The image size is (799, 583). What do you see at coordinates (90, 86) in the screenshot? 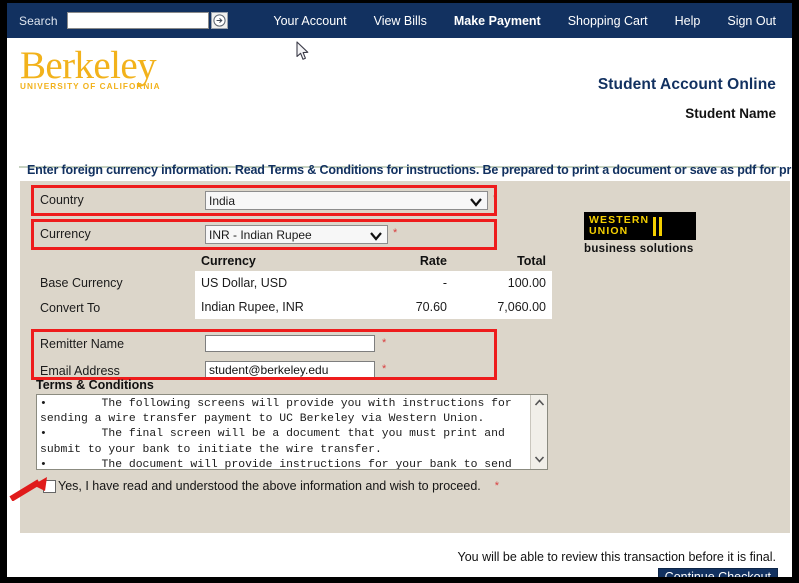
I see `berkeley-subwordmark: UNIVERSITY OF CALIFORNIA` at bounding box center [90, 86].